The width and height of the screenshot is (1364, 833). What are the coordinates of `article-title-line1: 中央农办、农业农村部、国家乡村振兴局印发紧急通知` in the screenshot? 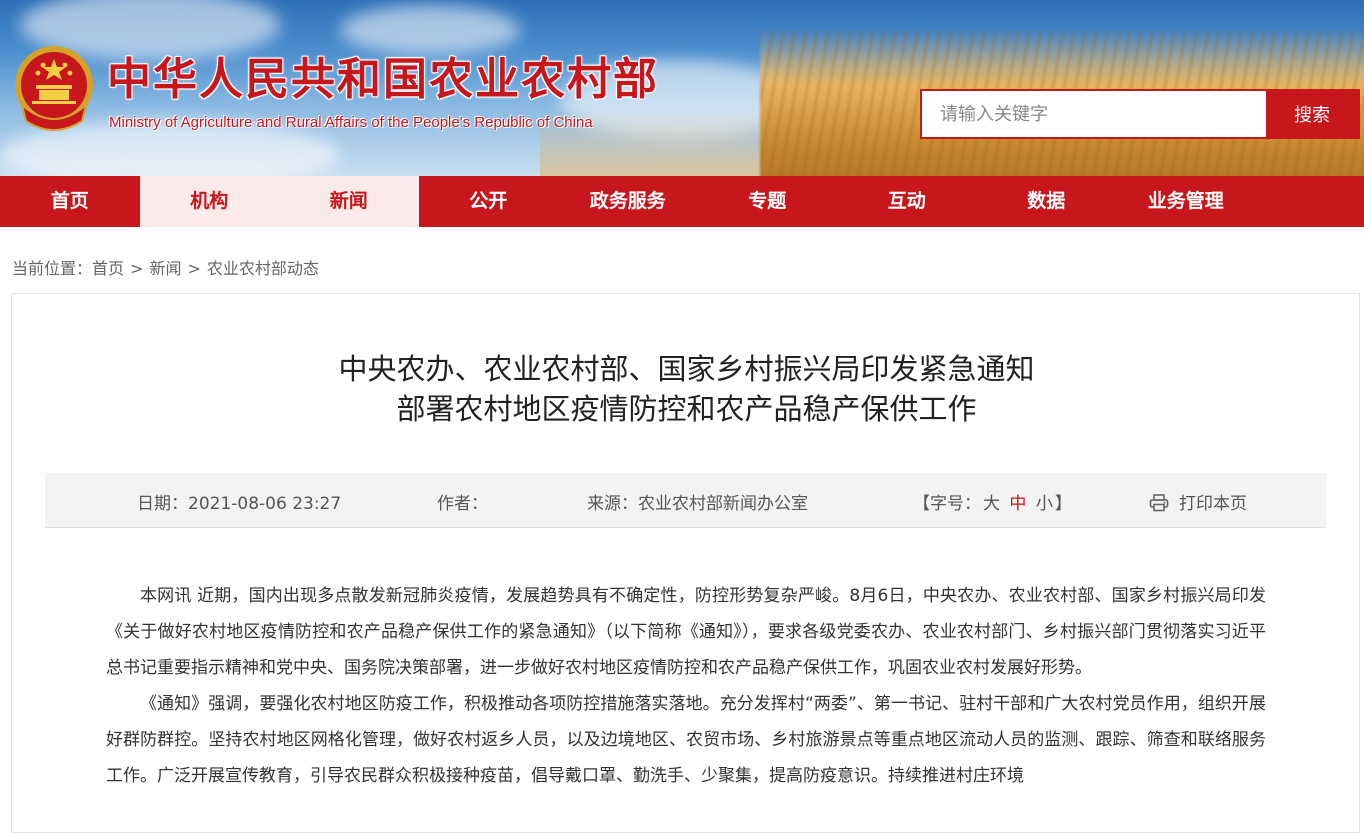 It's located at (686, 369).